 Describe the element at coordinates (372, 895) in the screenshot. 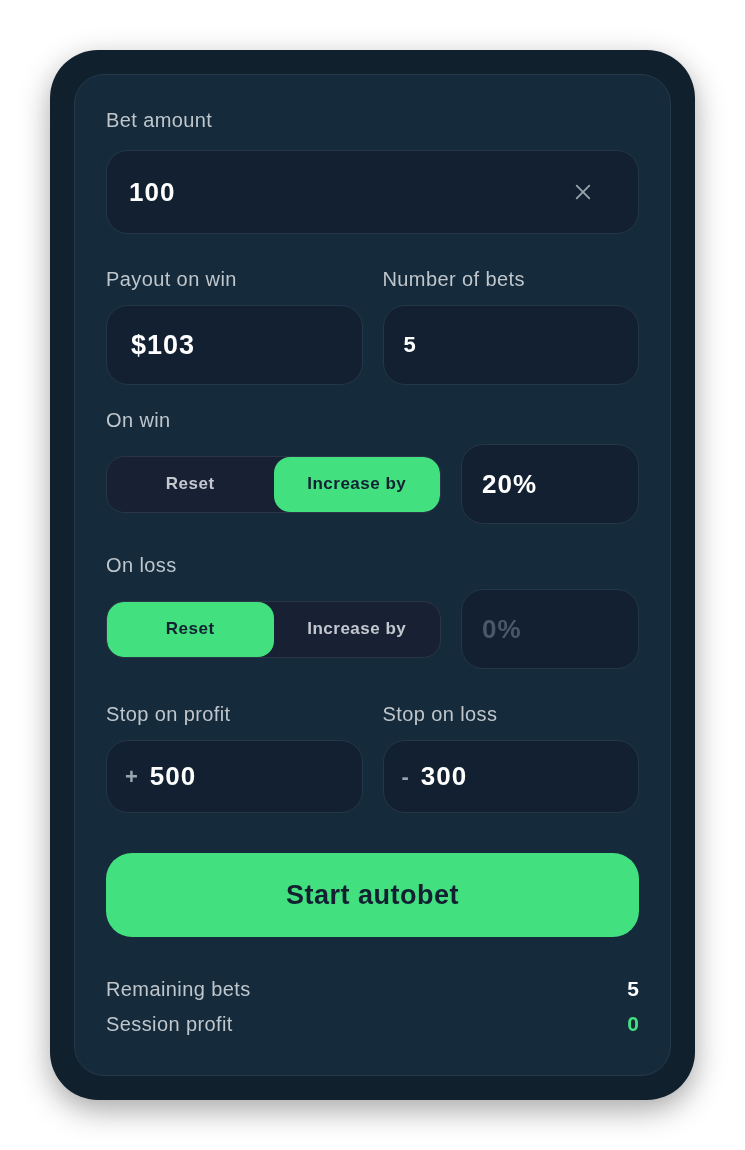

I see `start-autobet-button: Start autobet` at that location.